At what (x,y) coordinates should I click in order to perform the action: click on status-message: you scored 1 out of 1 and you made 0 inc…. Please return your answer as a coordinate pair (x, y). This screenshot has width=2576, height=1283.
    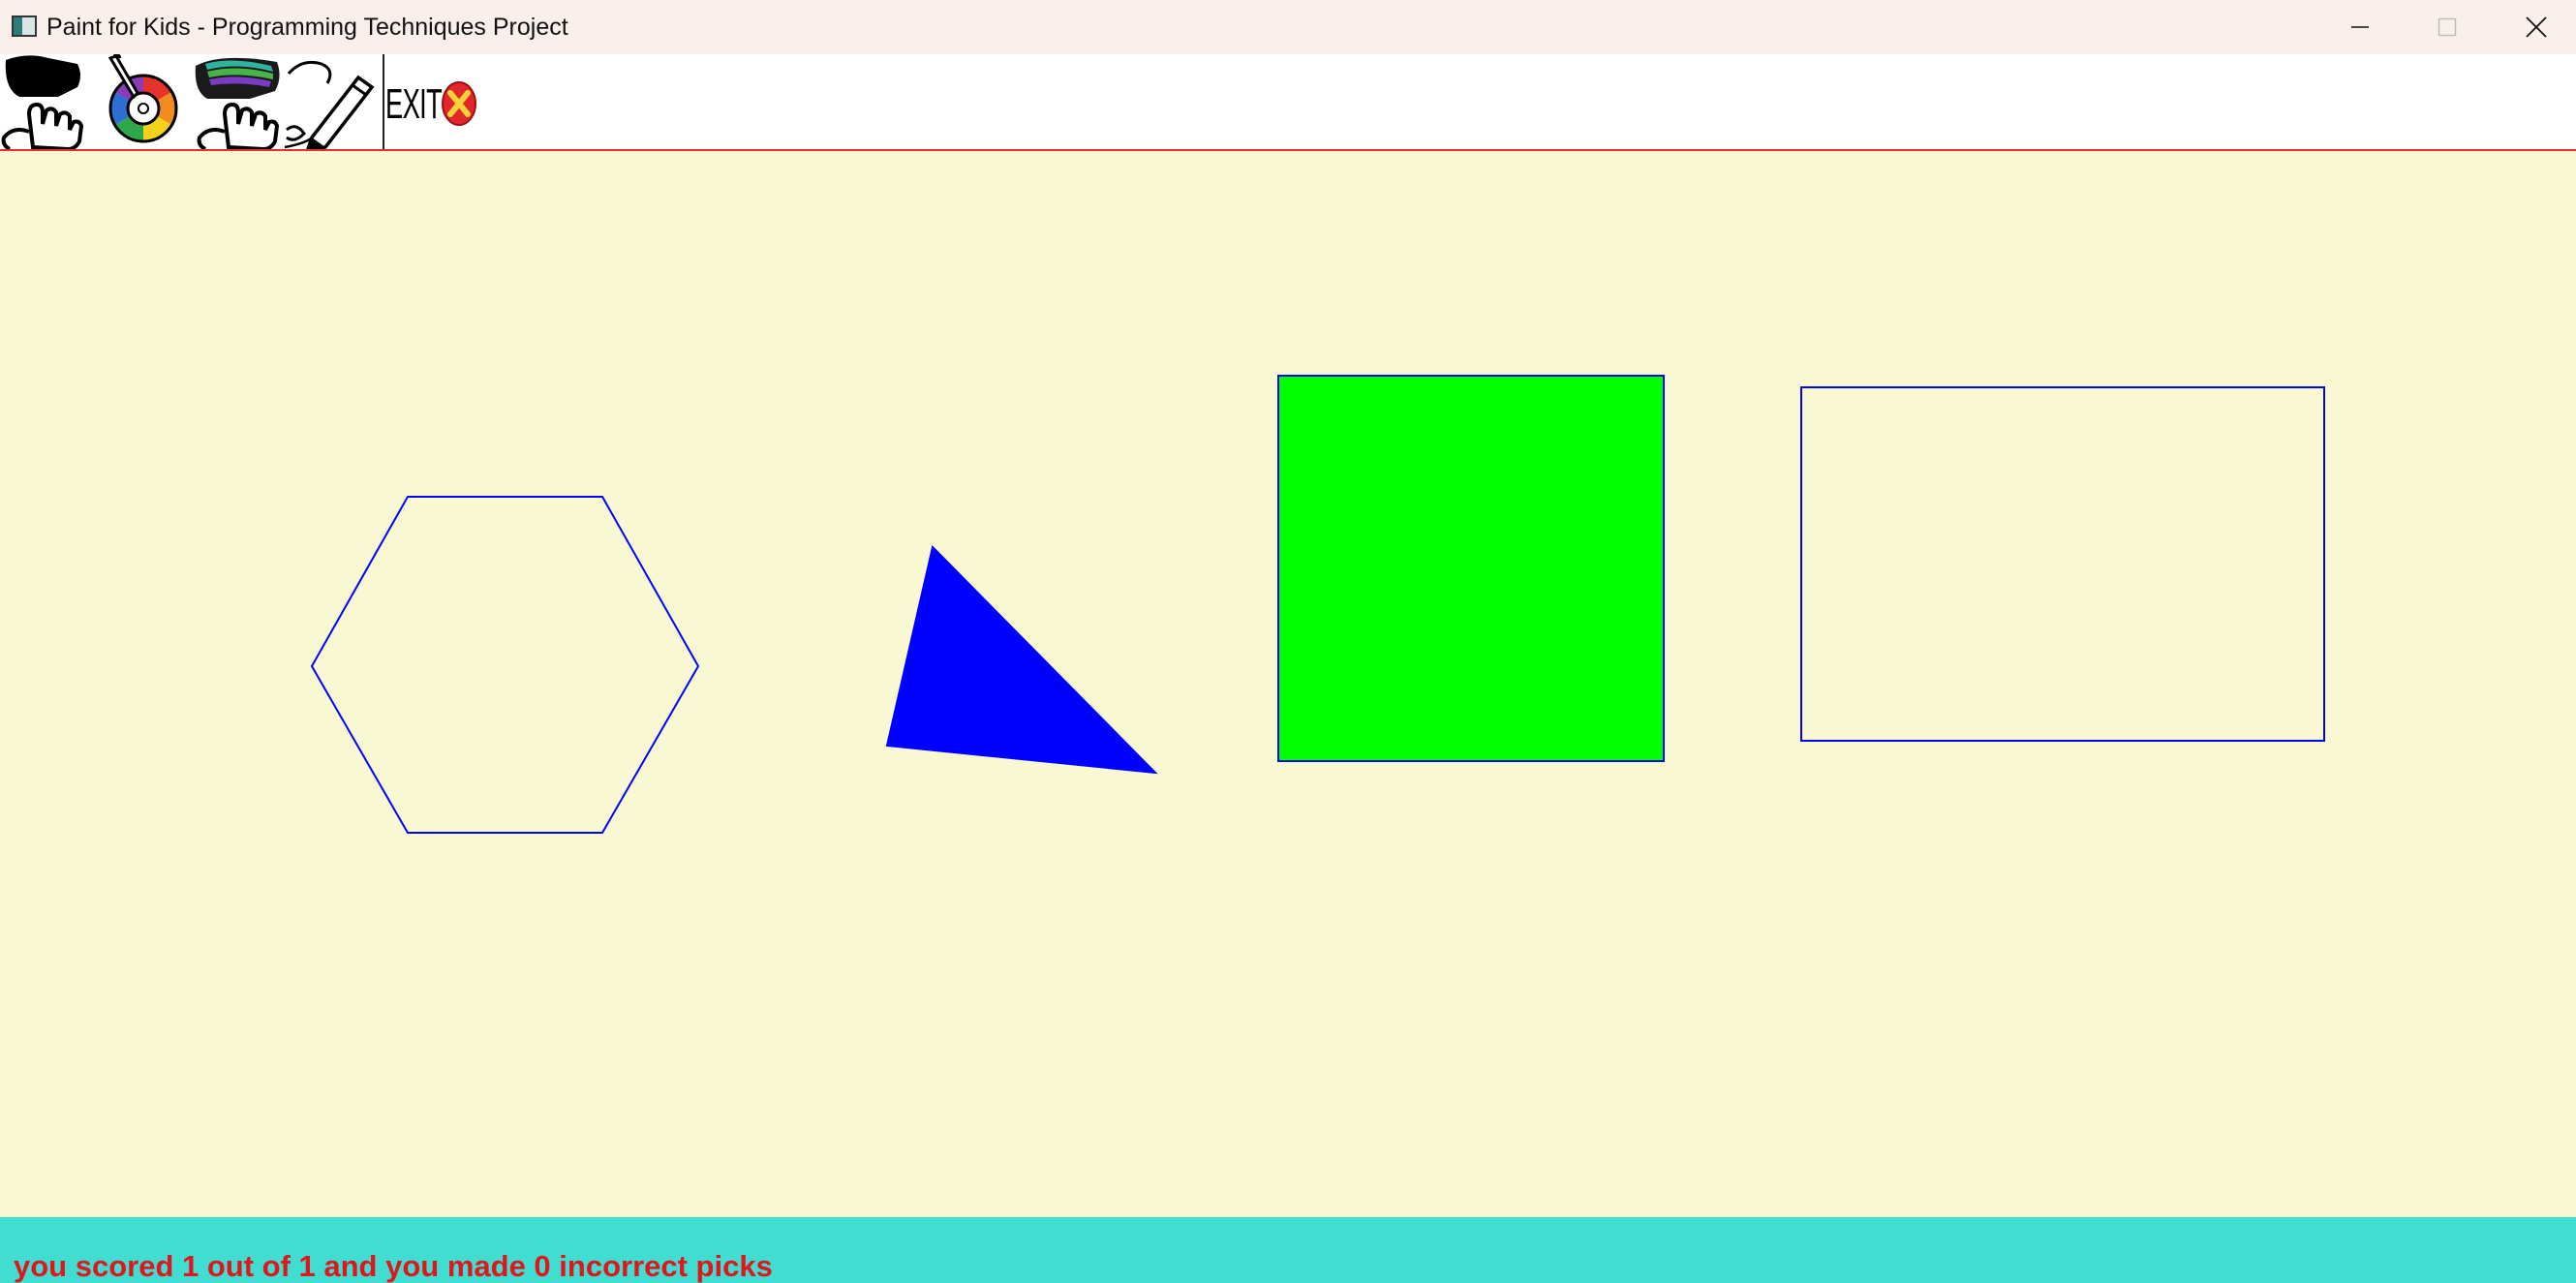
    Looking at the image, I should click on (393, 1266).